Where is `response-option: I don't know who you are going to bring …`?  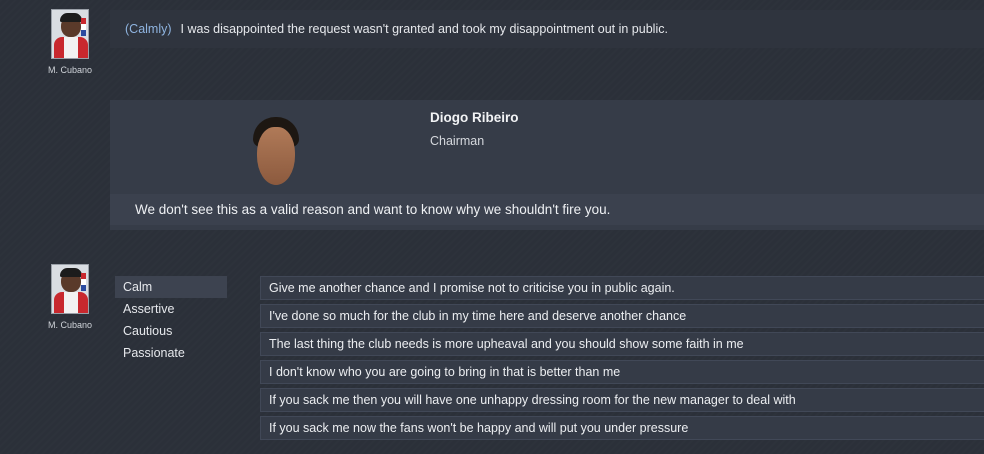
response-option: I don't know who you are going to bring … is located at coordinates (622, 372).